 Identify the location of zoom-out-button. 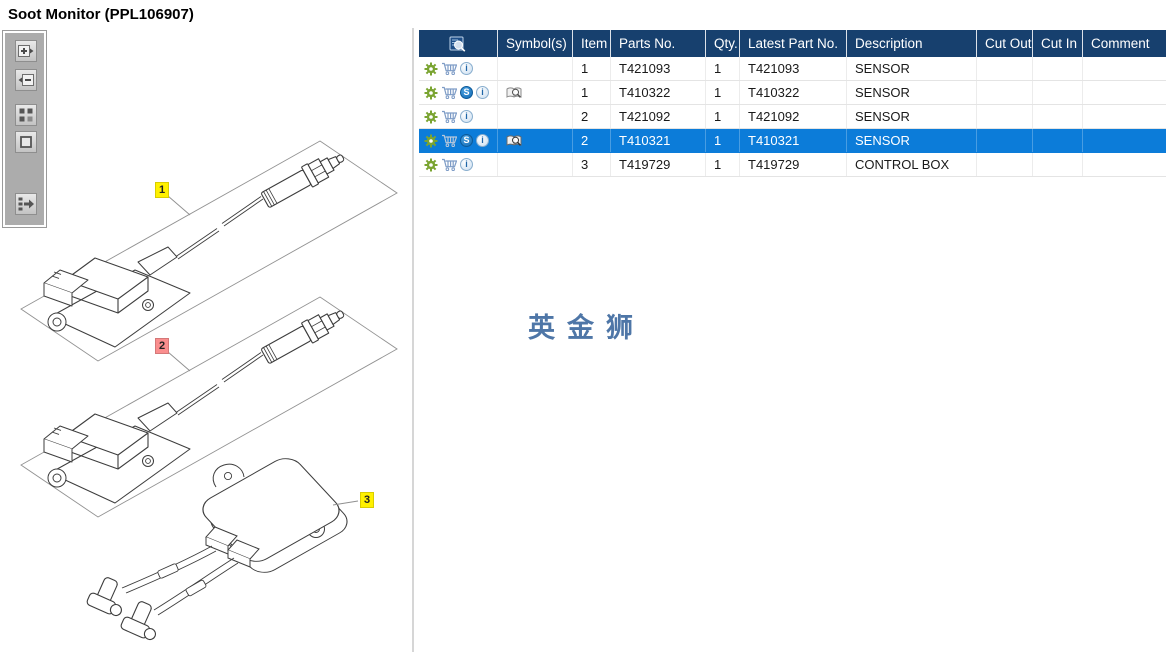
(26, 80).